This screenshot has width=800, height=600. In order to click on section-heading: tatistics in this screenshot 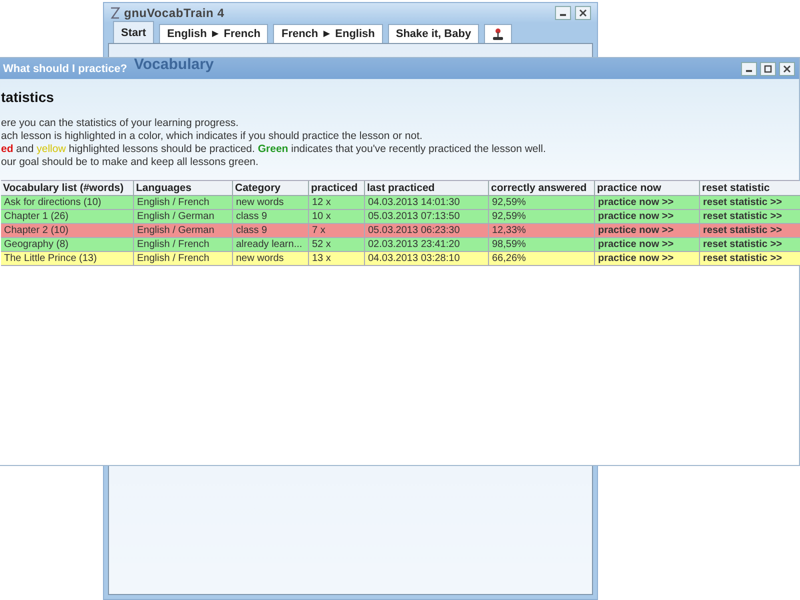, I will do `click(28, 97)`.